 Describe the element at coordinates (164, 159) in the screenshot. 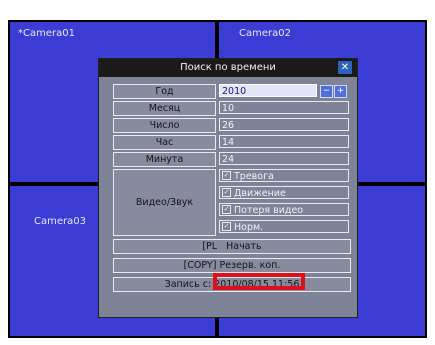

I see `minute-label: Минута` at that location.